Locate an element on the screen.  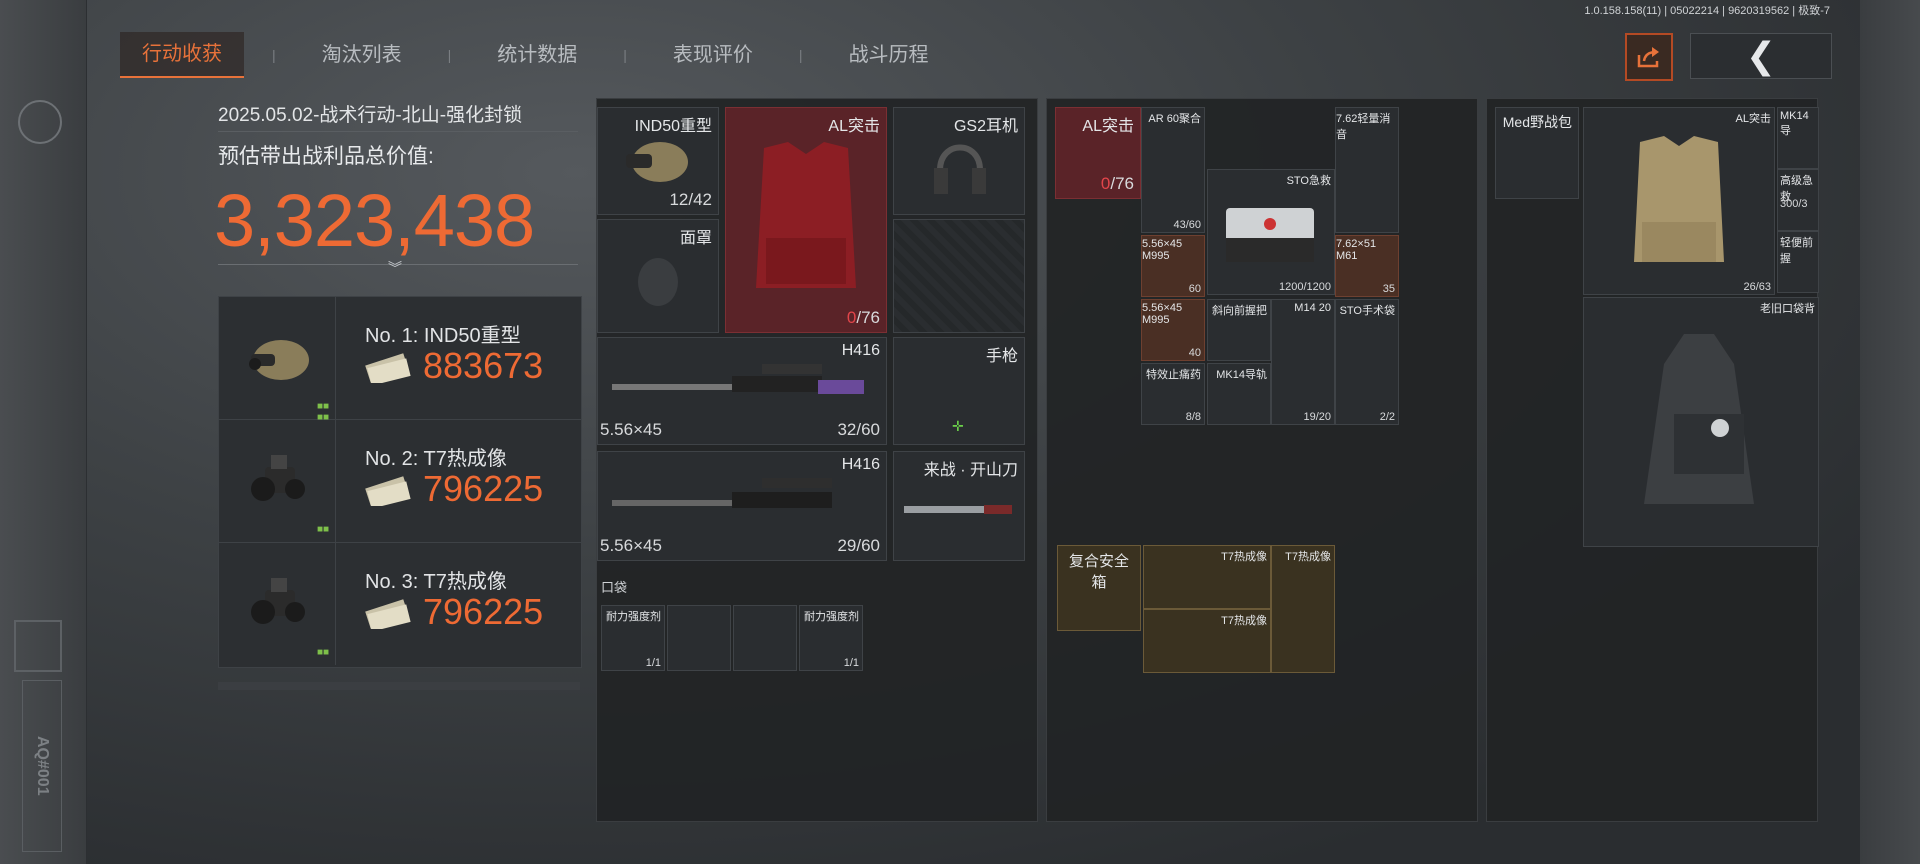
pistol-slot: 手枪 ✛ is located at coordinates (959, 391).